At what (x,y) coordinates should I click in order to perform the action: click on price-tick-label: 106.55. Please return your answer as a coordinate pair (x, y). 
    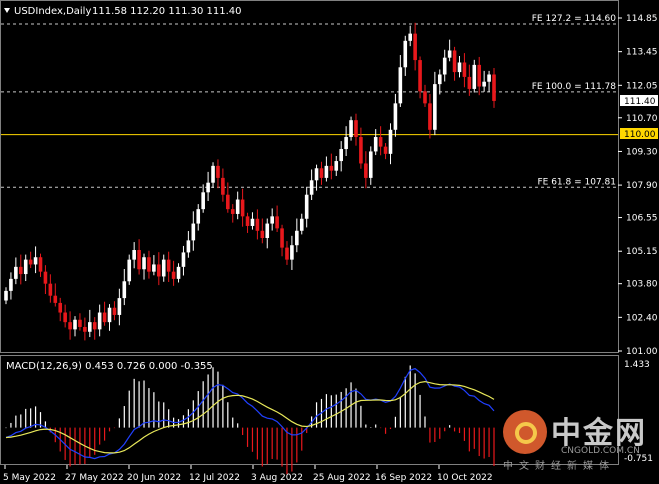
    Looking at the image, I should click on (642, 219).